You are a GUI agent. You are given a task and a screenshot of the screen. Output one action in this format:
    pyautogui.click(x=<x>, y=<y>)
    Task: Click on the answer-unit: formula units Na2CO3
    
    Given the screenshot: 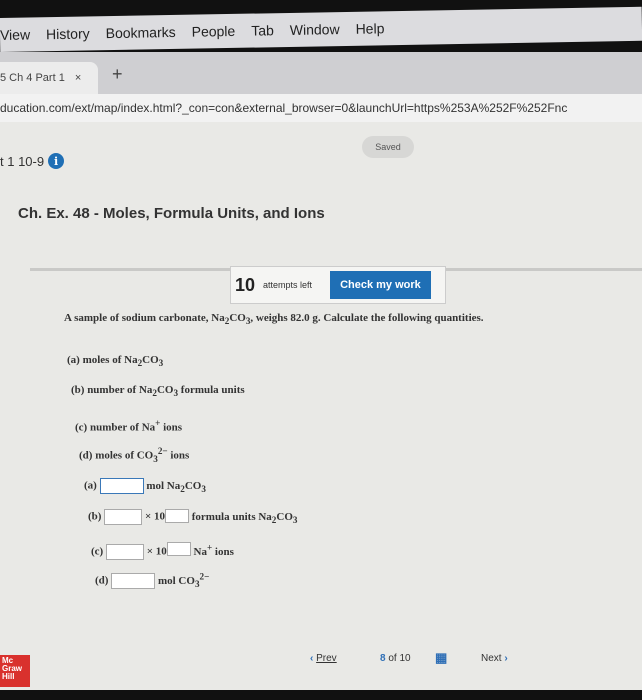 What is the action you would take?
    pyautogui.click(x=244, y=517)
    